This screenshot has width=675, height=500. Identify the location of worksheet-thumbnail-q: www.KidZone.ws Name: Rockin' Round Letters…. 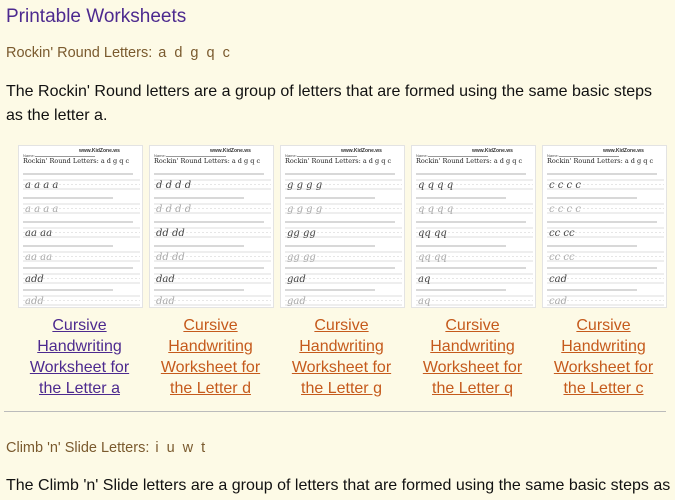
(473, 226).